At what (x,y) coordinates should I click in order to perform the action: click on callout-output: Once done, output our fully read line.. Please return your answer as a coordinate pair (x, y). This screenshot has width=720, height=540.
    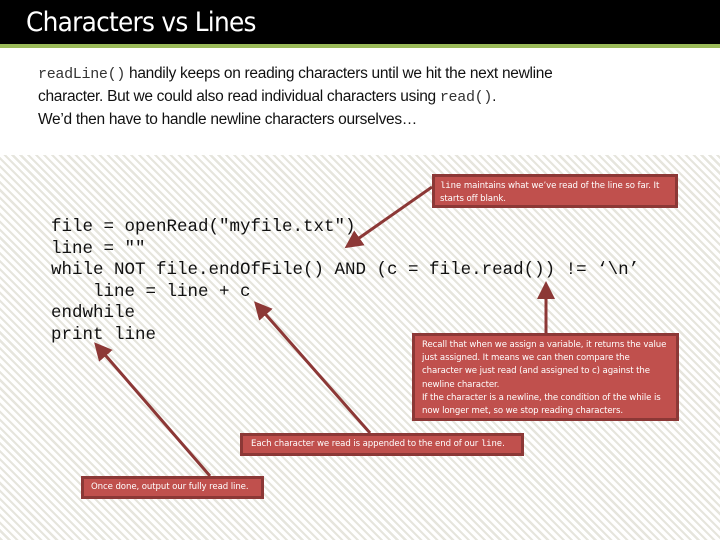
    Looking at the image, I should click on (172, 487).